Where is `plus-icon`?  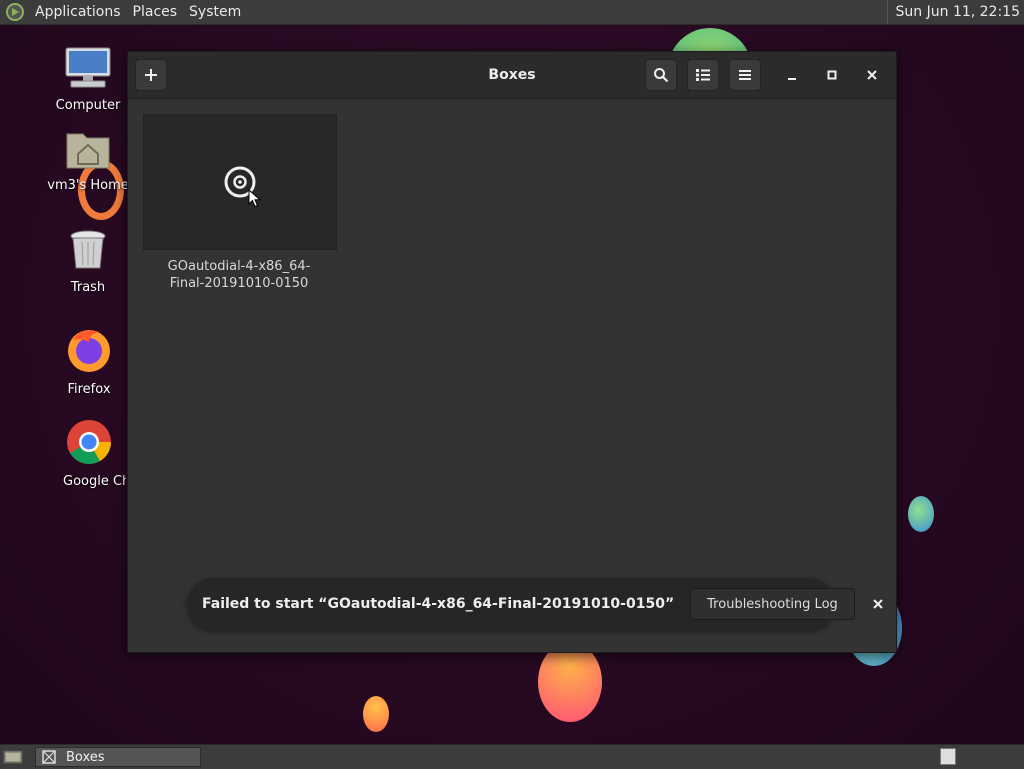 plus-icon is located at coordinates (151, 75).